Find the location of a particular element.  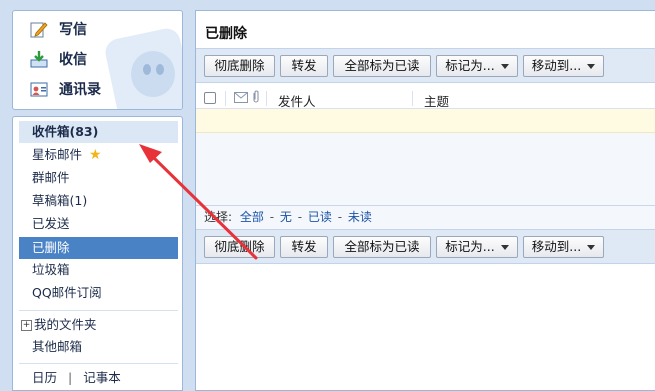

sidebar-item-sent-label: 已发送 is located at coordinates (51, 223).